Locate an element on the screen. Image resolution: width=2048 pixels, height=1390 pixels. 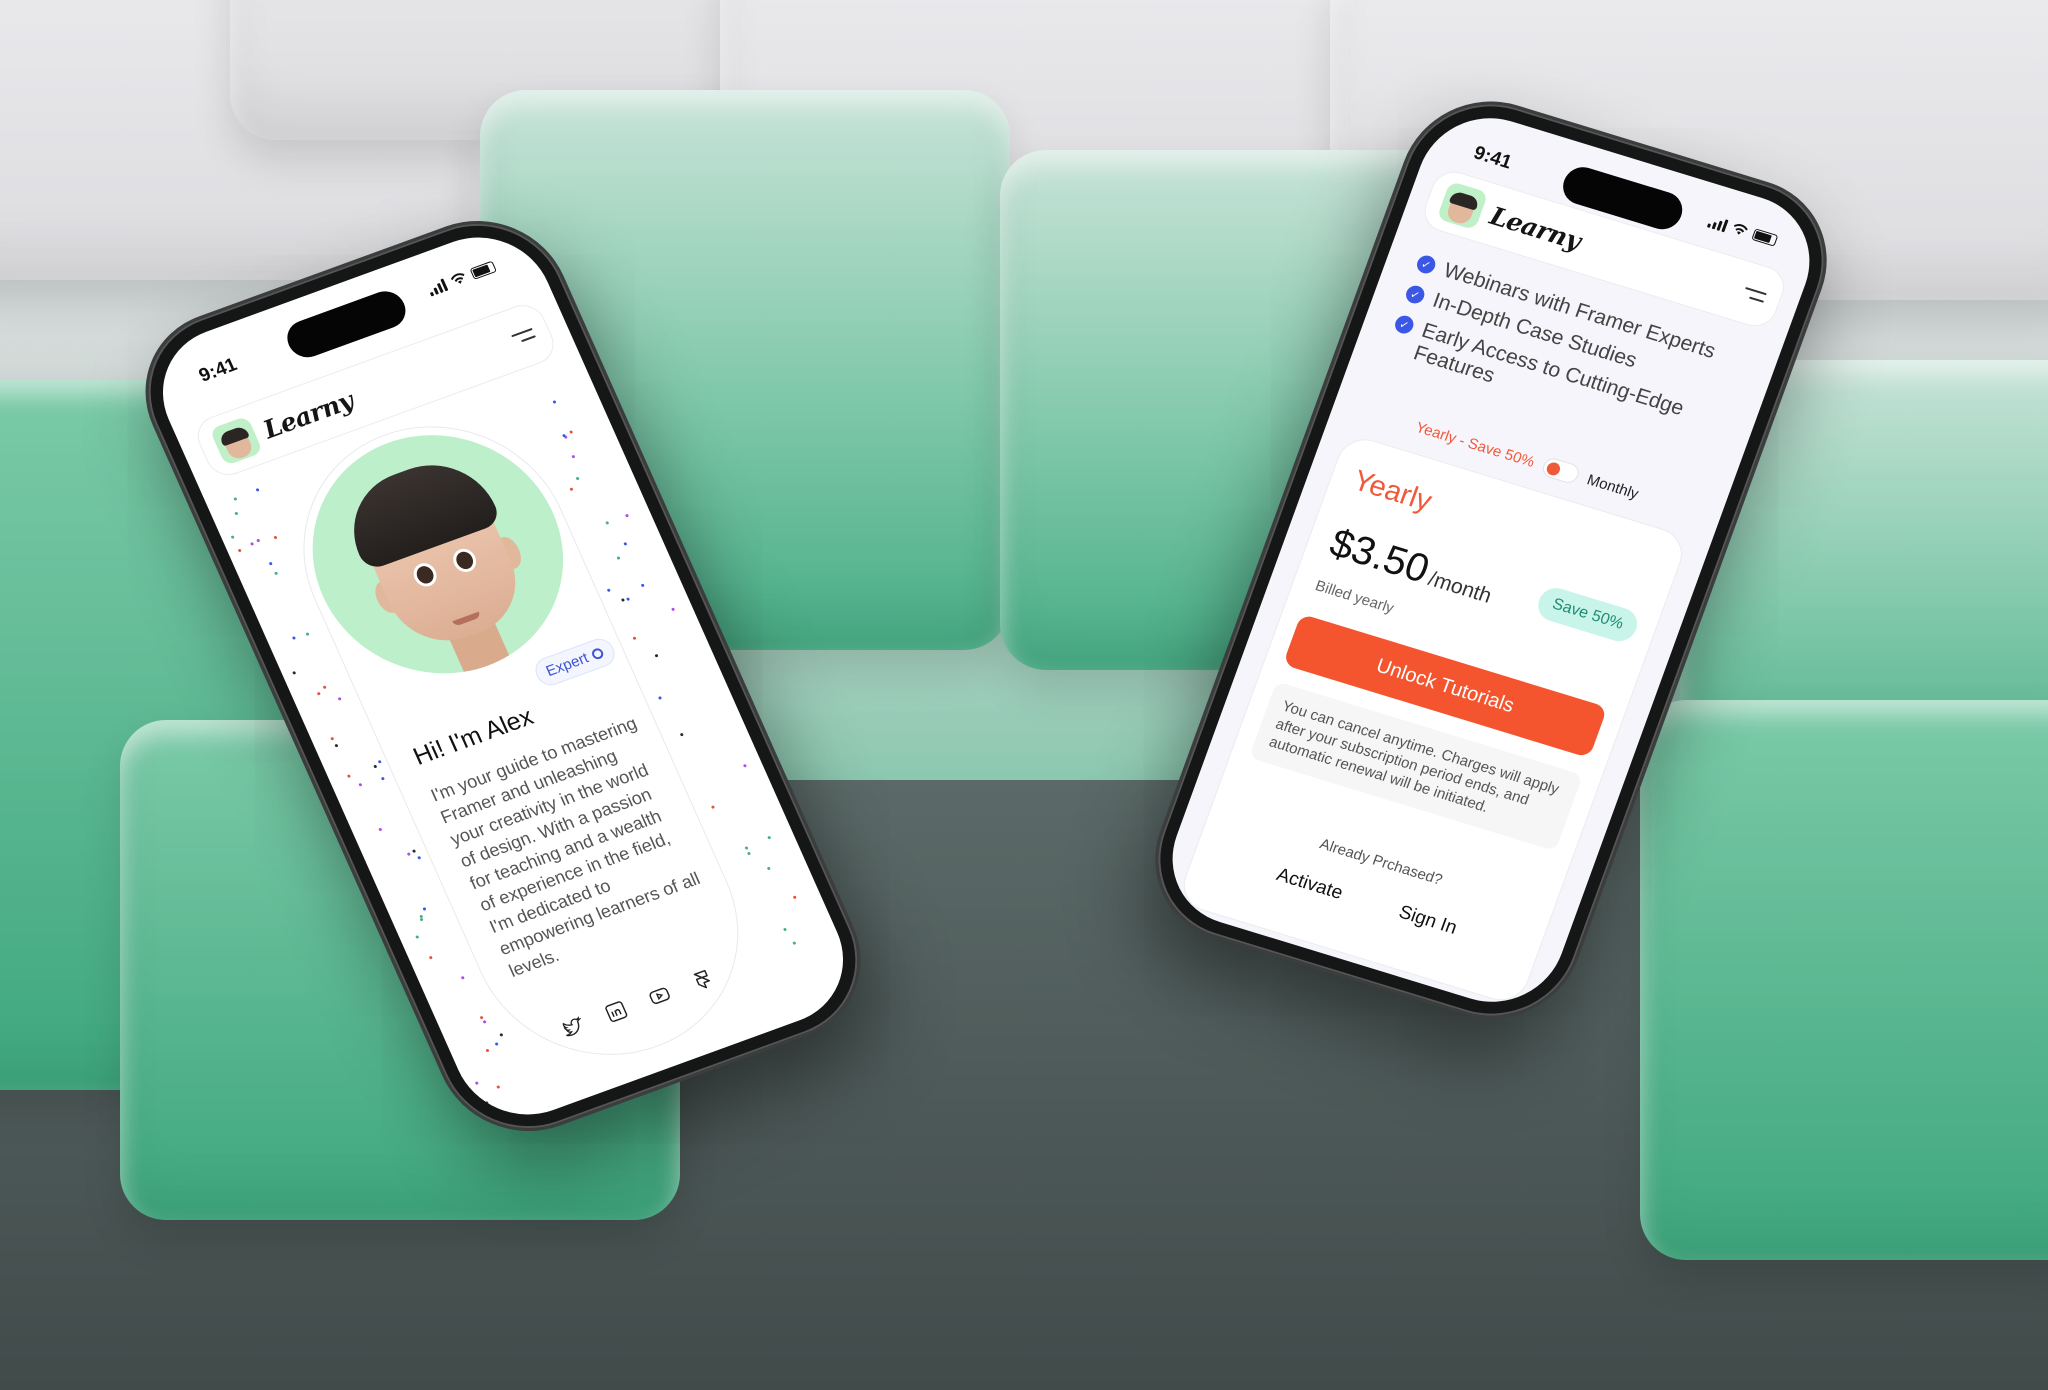
expert-badge: Expert is located at coordinates (575, 662).